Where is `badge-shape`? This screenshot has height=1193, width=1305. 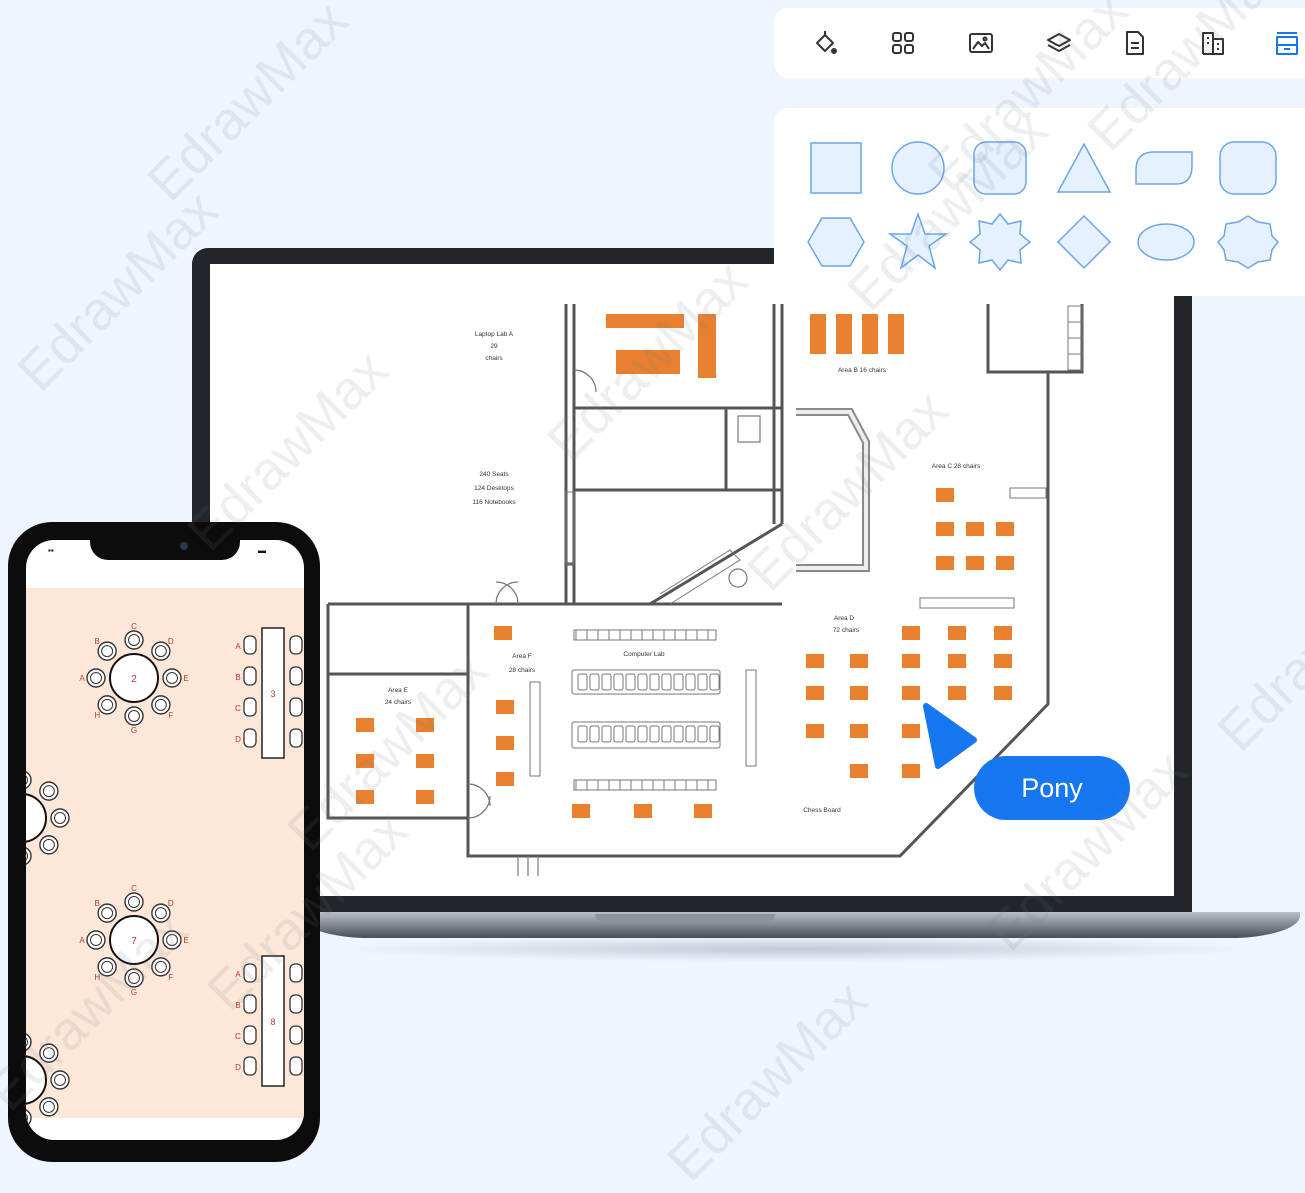
badge-shape is located at coordinates (1248, 242).